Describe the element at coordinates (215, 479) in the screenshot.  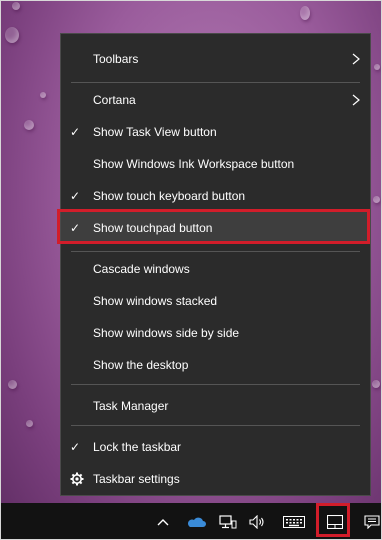
I see `menu-item-taskbar-settings: Taskbar settings` at that location.